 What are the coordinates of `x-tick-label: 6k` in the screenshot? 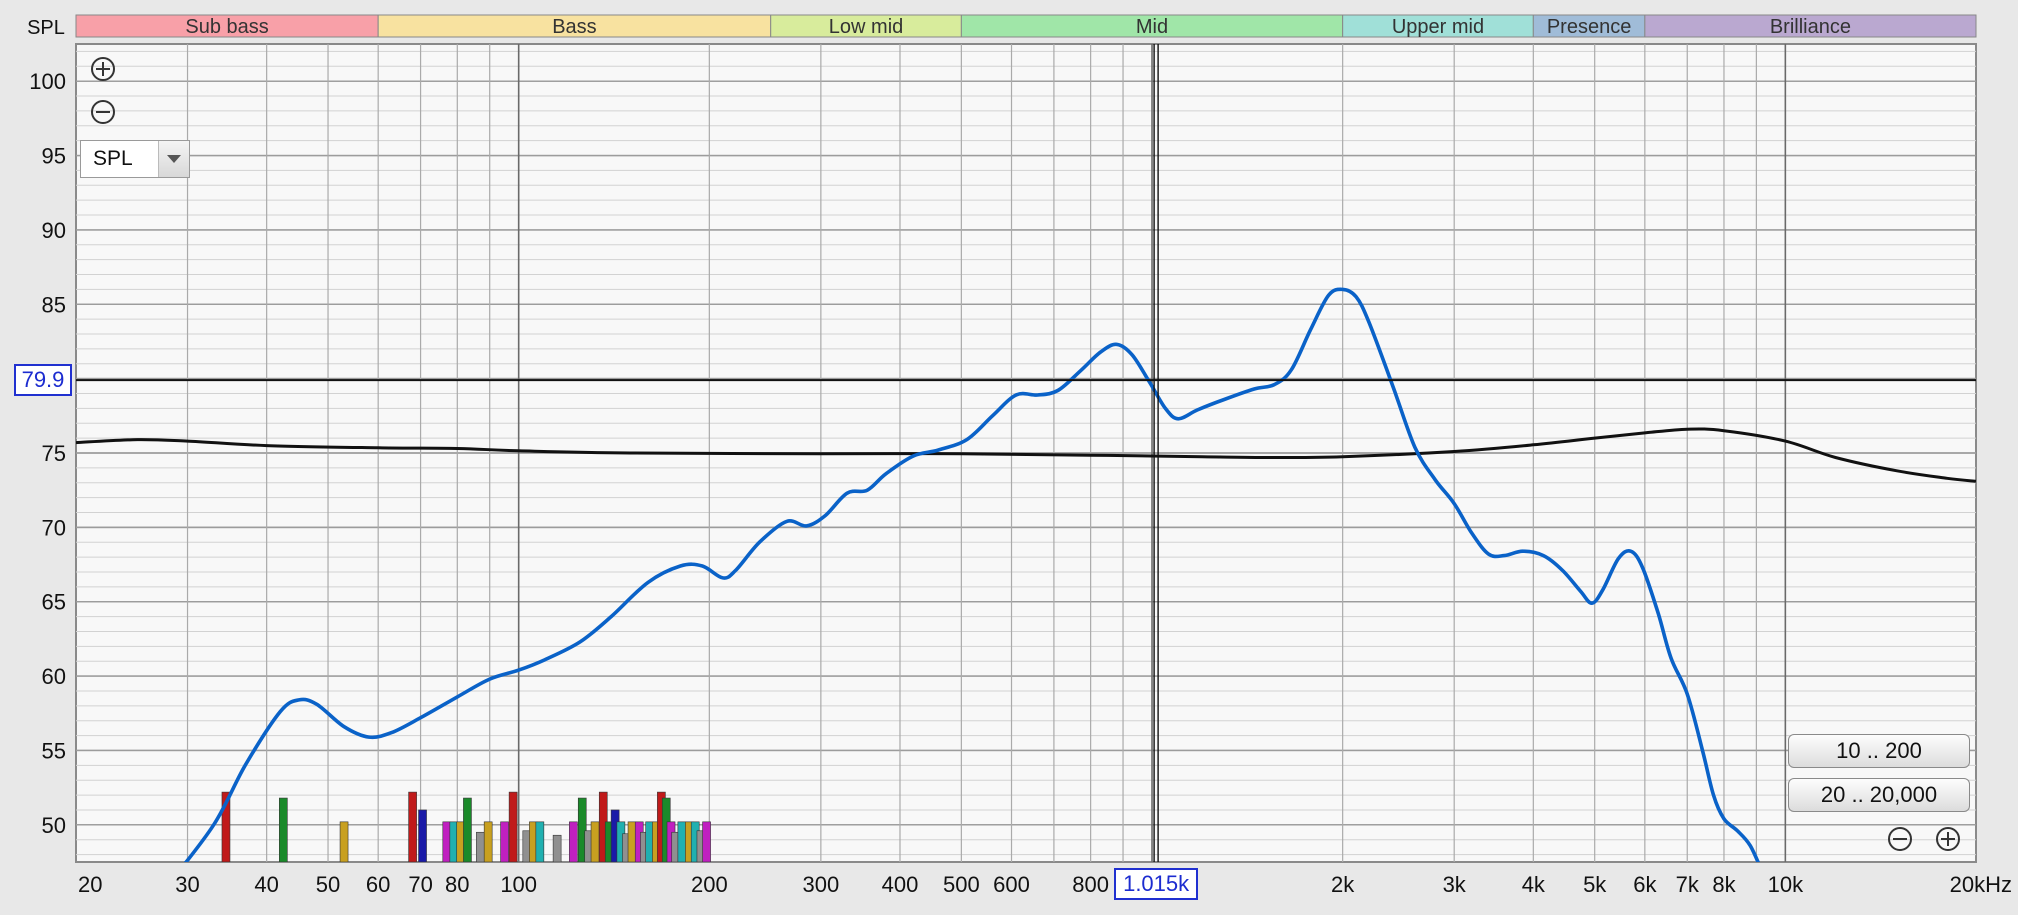 It's located at (1645, 884).